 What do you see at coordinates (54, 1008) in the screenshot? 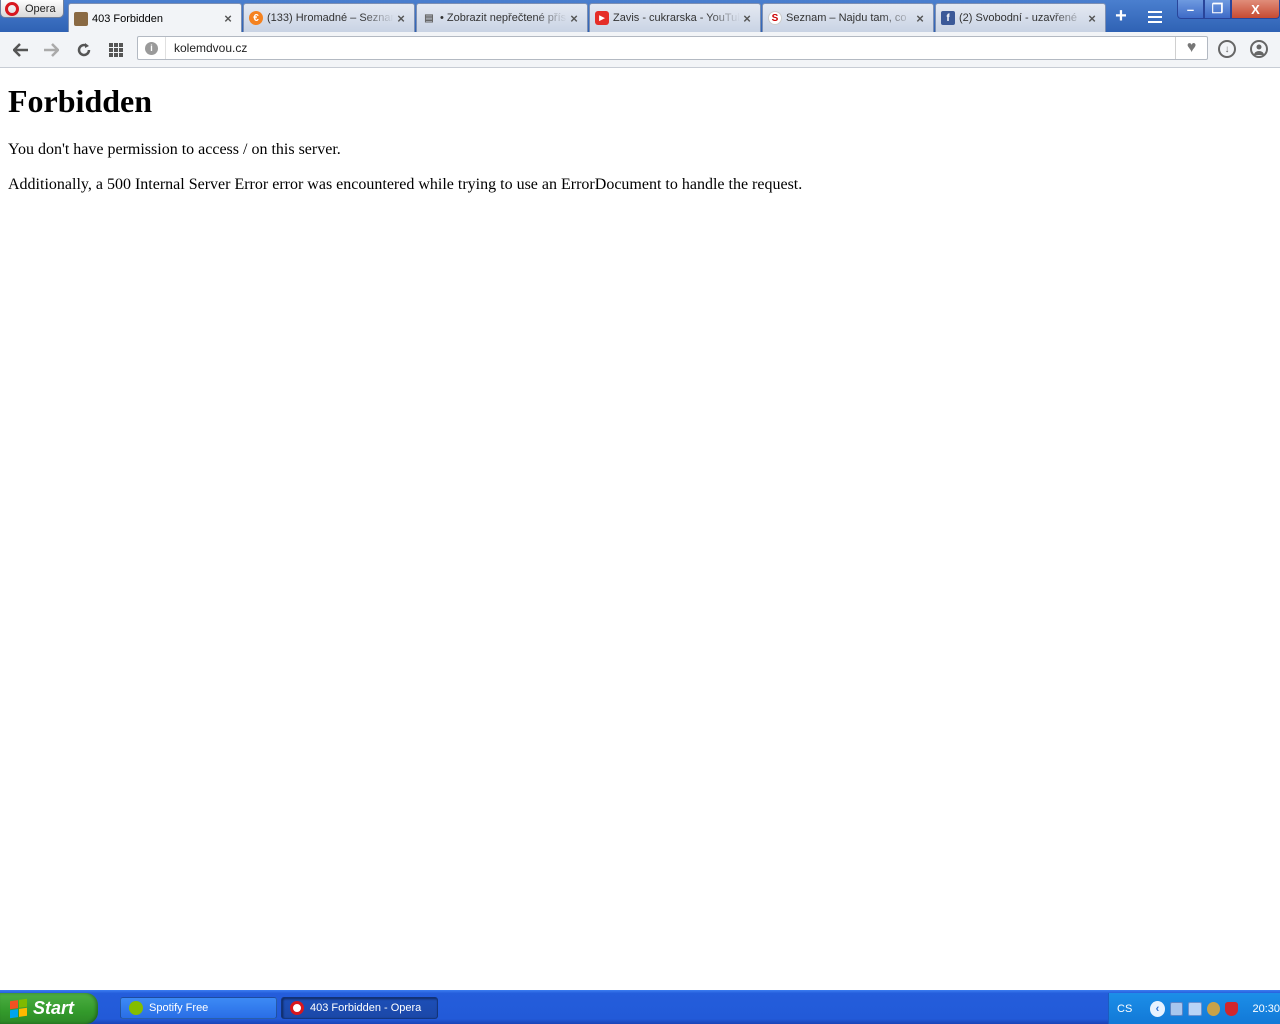
I see `start-label: Start` at bounding box center [54, 1008].